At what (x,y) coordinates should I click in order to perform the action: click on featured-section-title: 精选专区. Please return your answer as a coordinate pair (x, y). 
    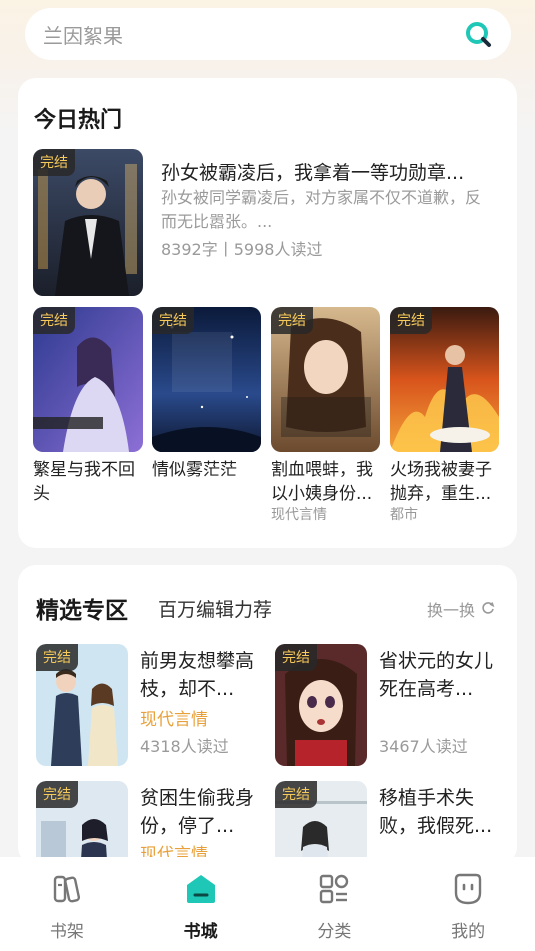
    Looking at the image, I should click on (82, 611).